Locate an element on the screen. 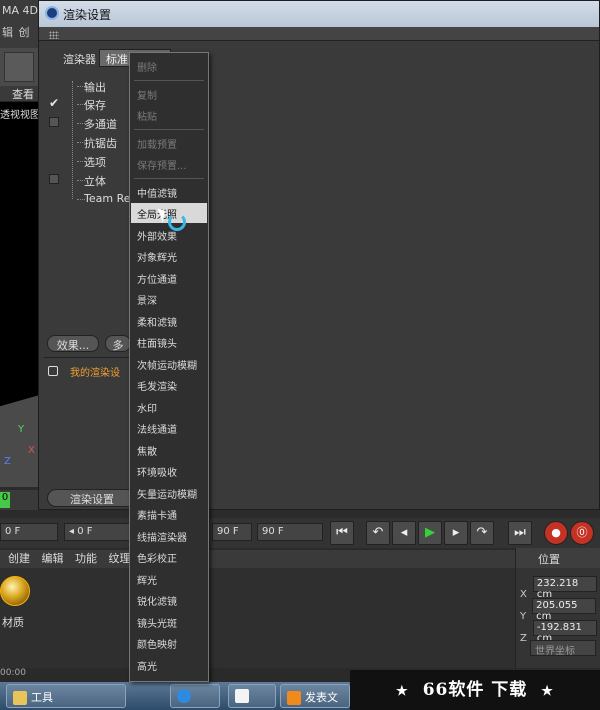 This screenshot has height=710, width=600. dialog-toolbar is located at coordinates (319, 34).